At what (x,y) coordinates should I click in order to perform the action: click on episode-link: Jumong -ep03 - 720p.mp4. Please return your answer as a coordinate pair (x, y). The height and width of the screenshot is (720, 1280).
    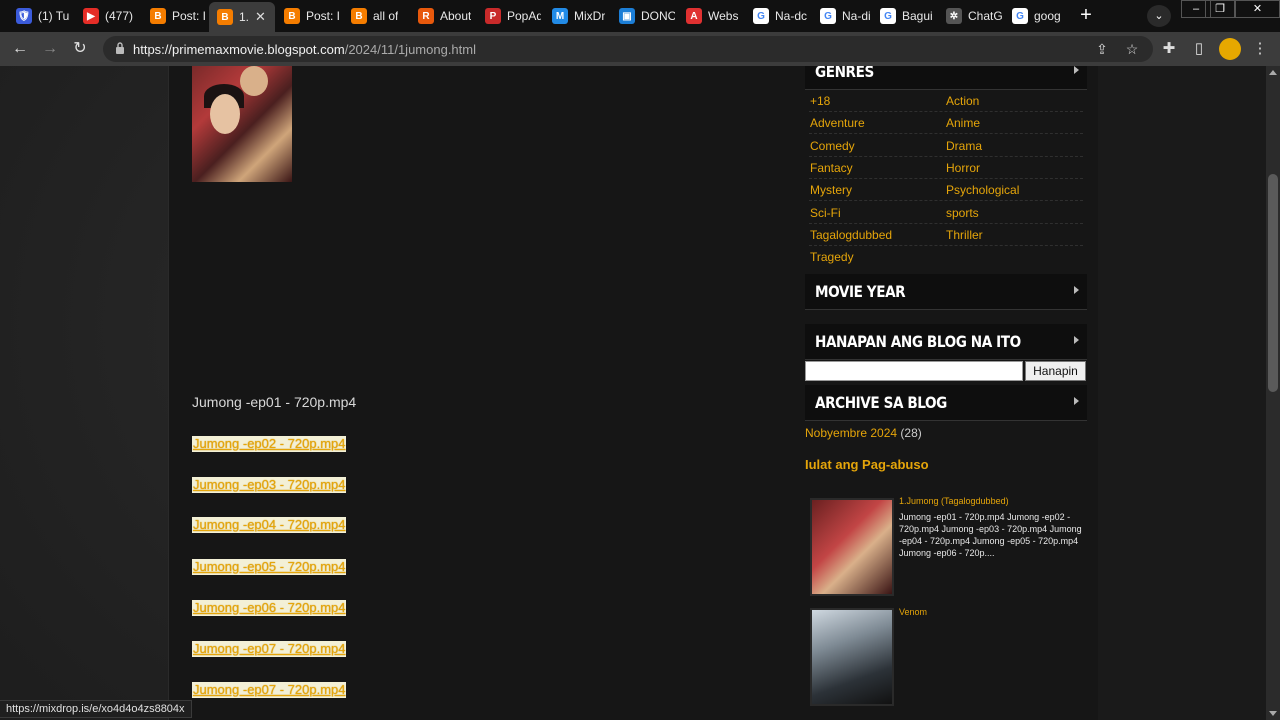
    Looking at the image, I should click on (269, 485).